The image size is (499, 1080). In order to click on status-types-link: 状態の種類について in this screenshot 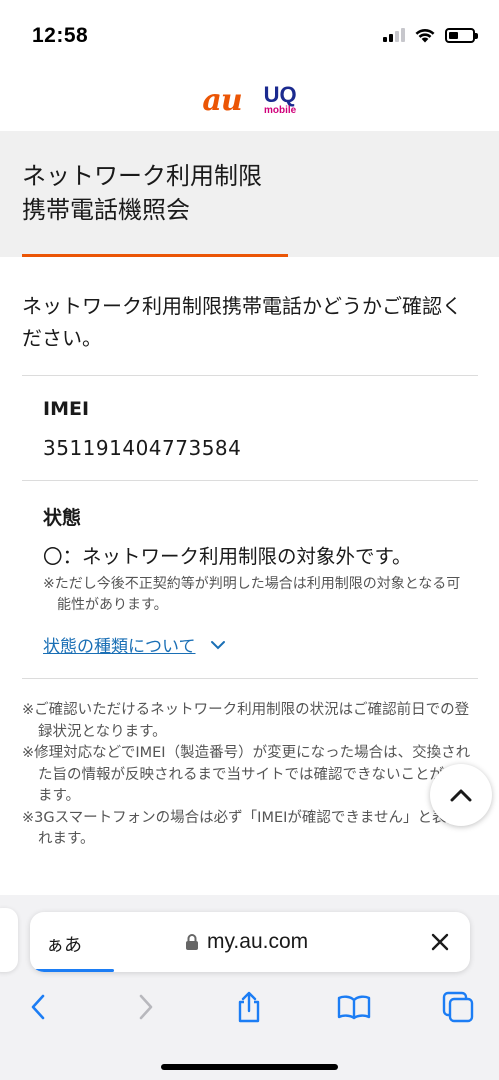, I will do `click(134, 644)`.